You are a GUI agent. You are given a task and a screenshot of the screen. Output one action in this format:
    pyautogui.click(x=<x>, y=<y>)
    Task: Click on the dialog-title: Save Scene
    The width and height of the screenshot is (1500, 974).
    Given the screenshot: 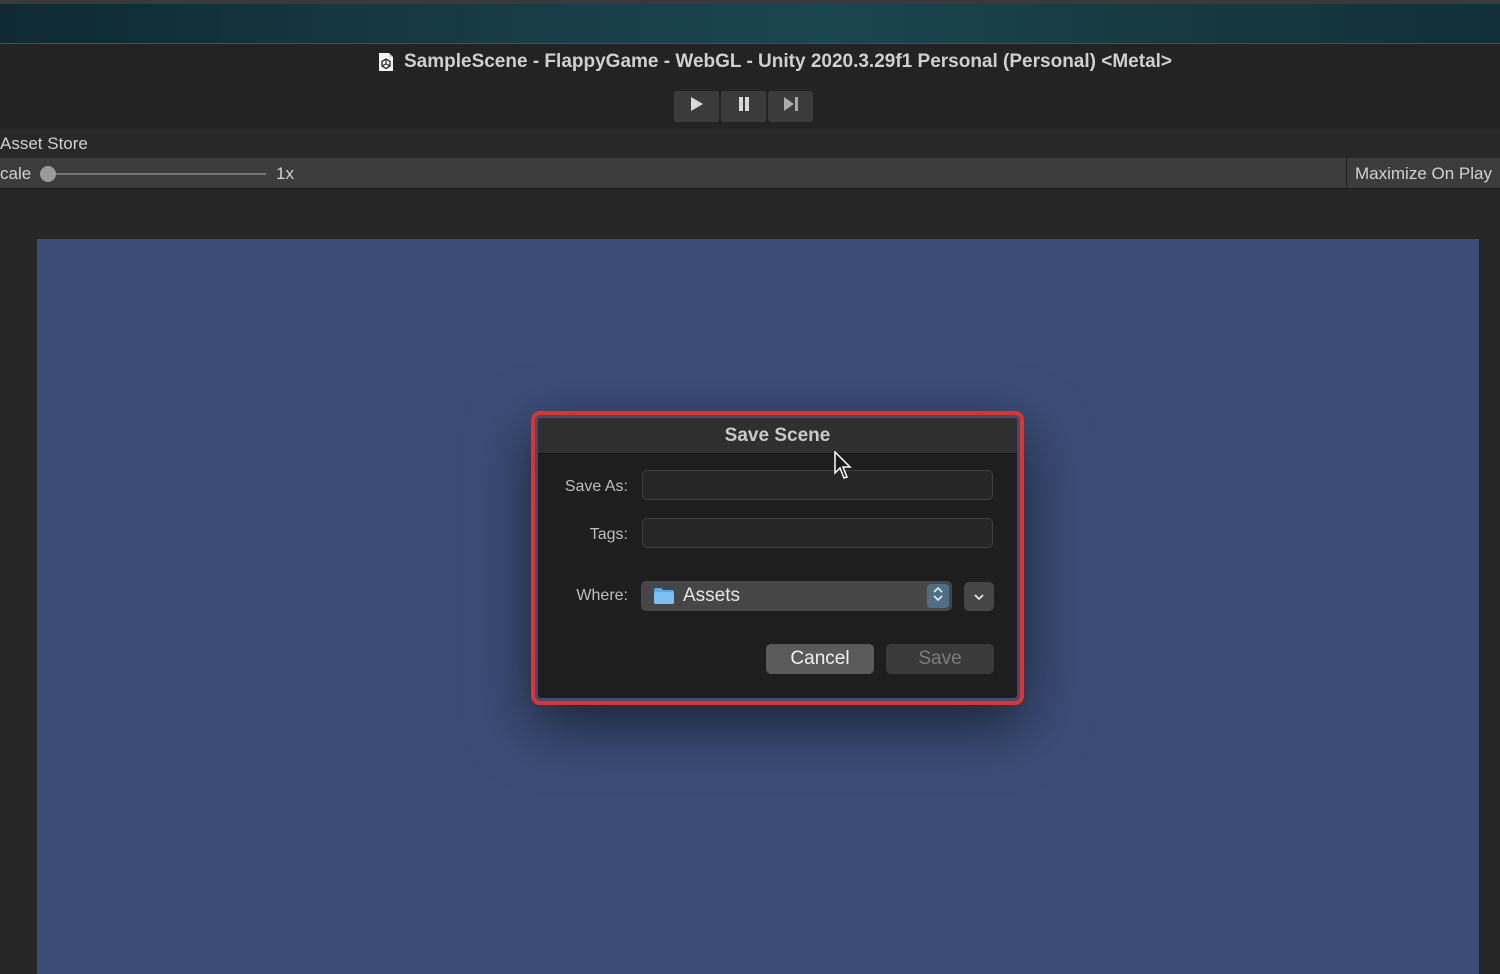 What is the action you would take?
    pyautogui.click(x=777, y=435)
    